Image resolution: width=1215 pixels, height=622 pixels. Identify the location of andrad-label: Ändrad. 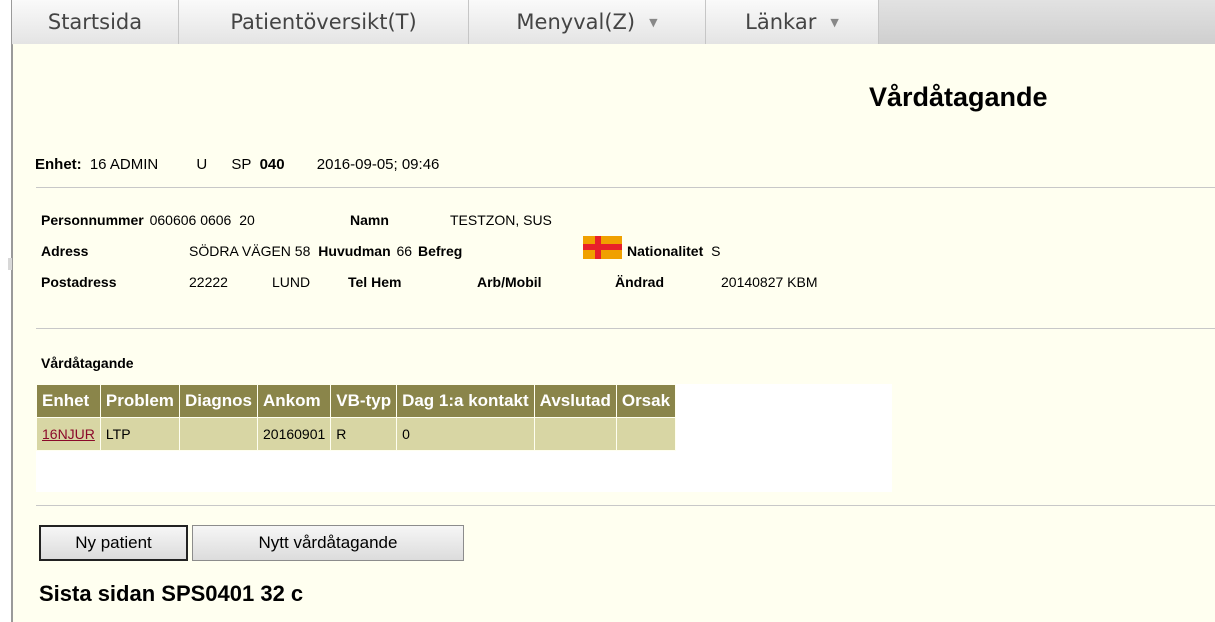
(639, 282).